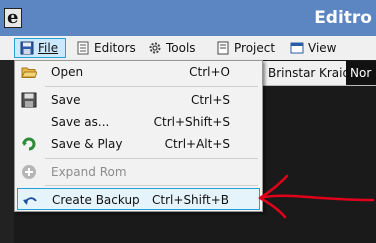 The height and width of the screenshot is (243, 376). I want to click on menu-view: View, so click(313, 48).